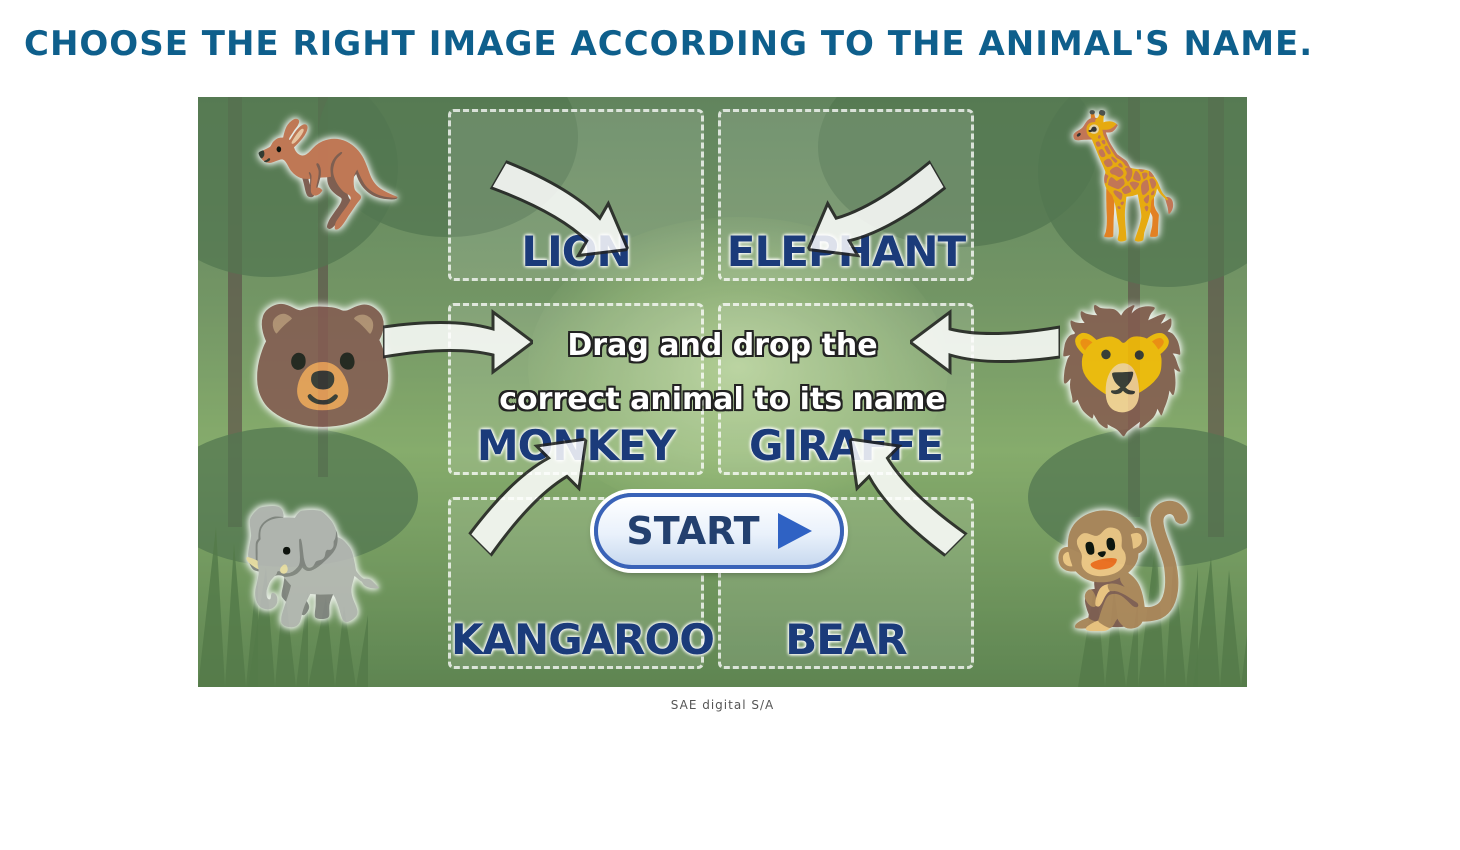  Describe the element at coordinates (722, 399) in the screenshot. I see `instruction-line-2: correct animal to its name` at that location.